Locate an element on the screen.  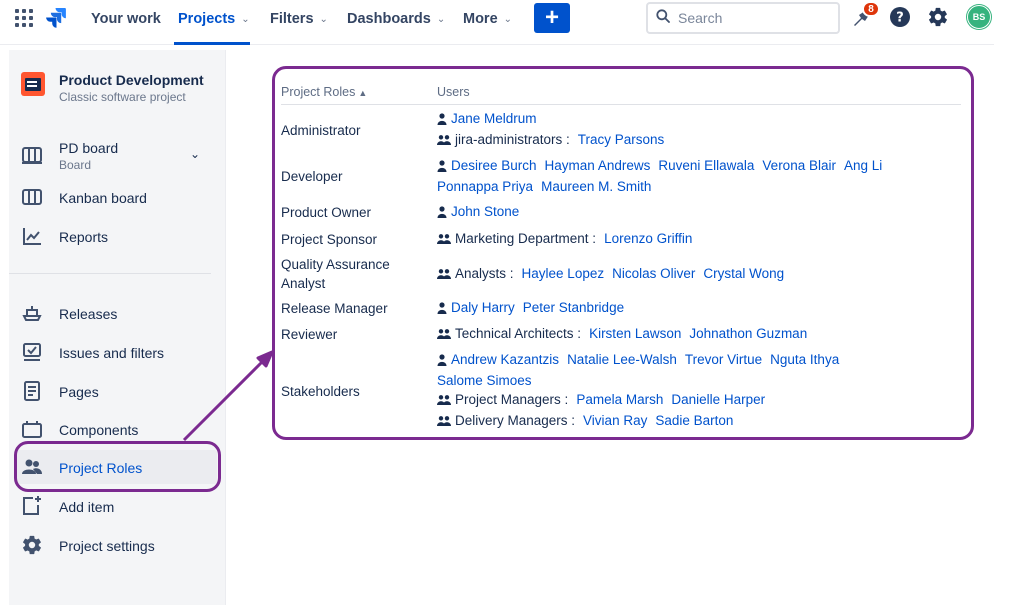
sidebar-item-releases: Releases is located at coordinates (69, 314).